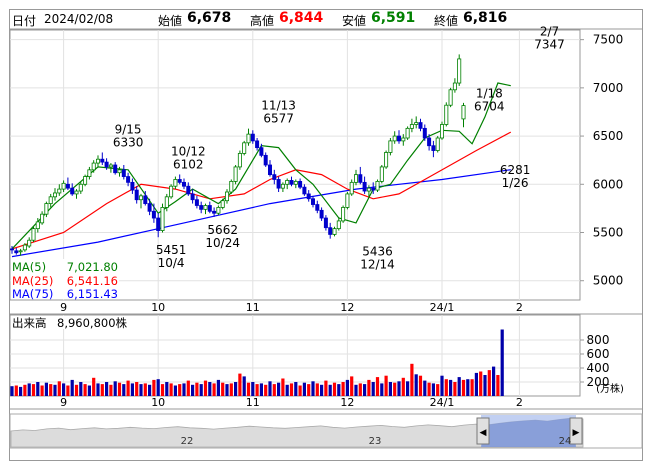 Image resolution: width=653 pixels, height=470 pixels. Describe the element at coordinates (442, 402) in the screenshot. I see `month-label-volume-4: 24/1` at that location.